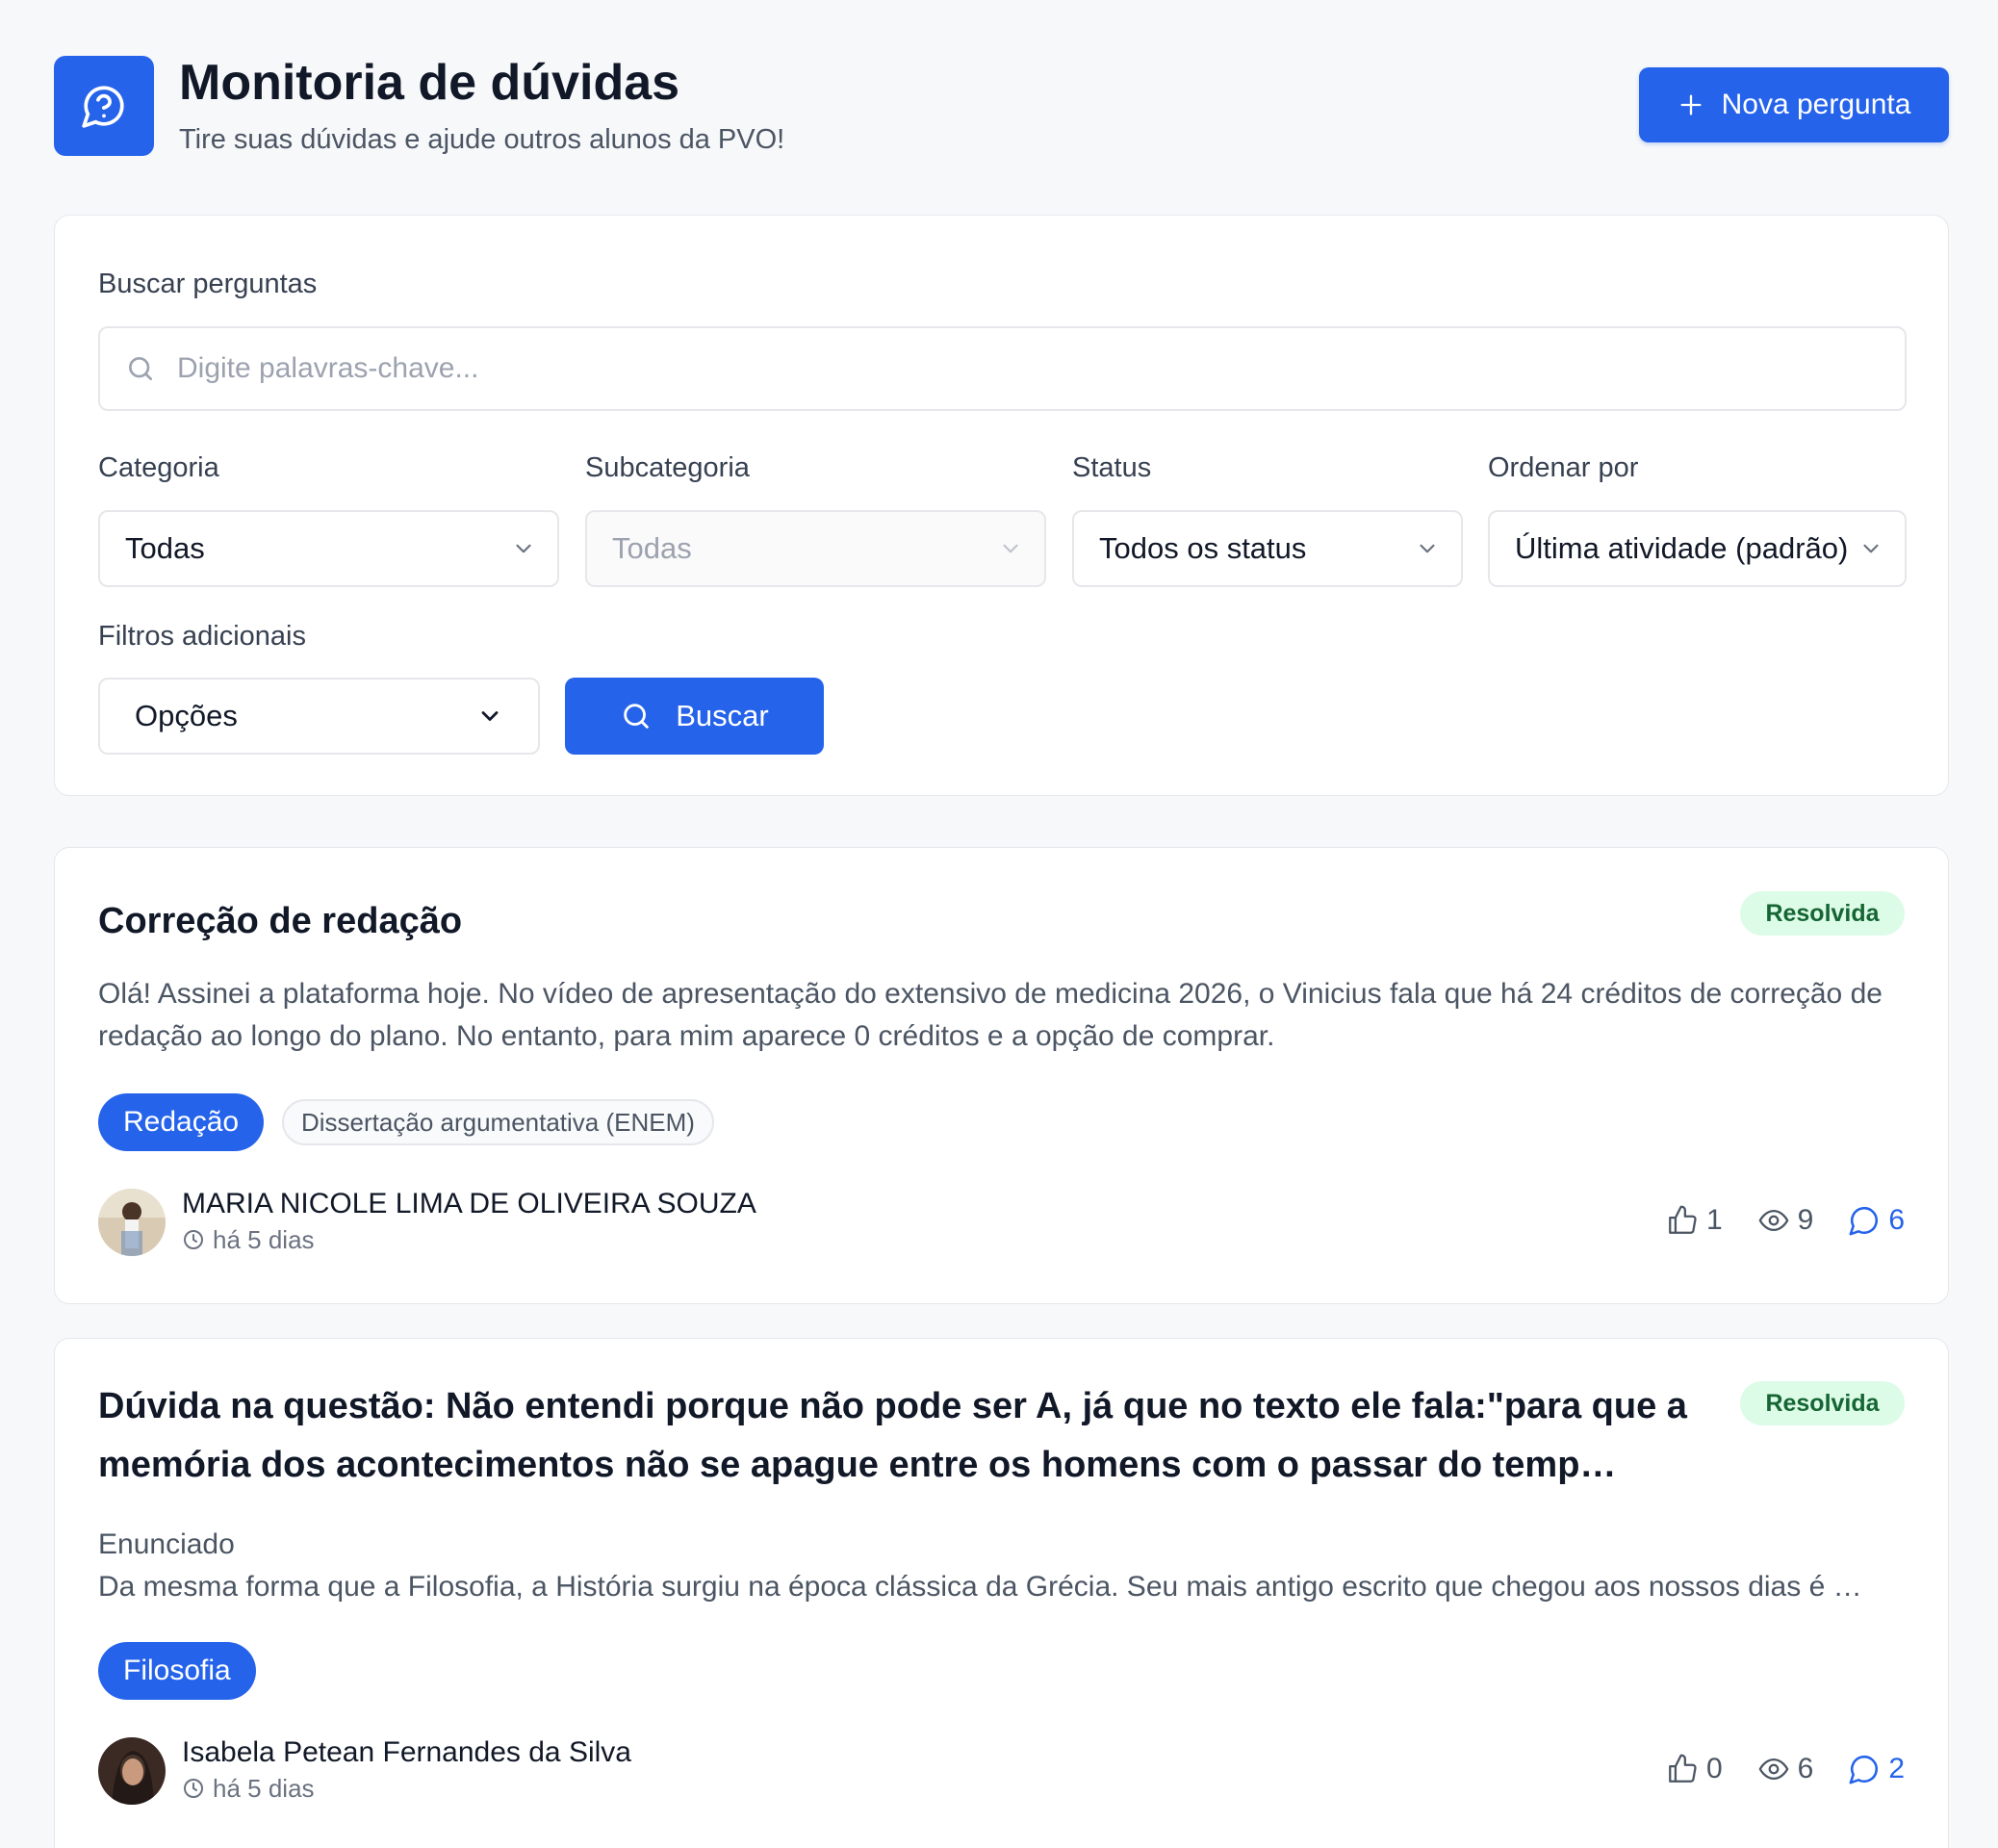 This screenshot has height=1848, width=1998. I want to click on status-select: Todos os status, so click(1267, 548).